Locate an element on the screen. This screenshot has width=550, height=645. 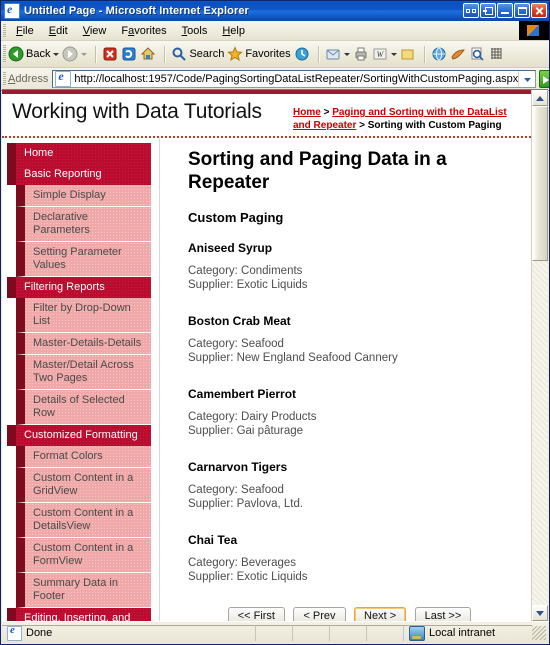
edit-chevron-down-icon is located at coordinates (393, 54).